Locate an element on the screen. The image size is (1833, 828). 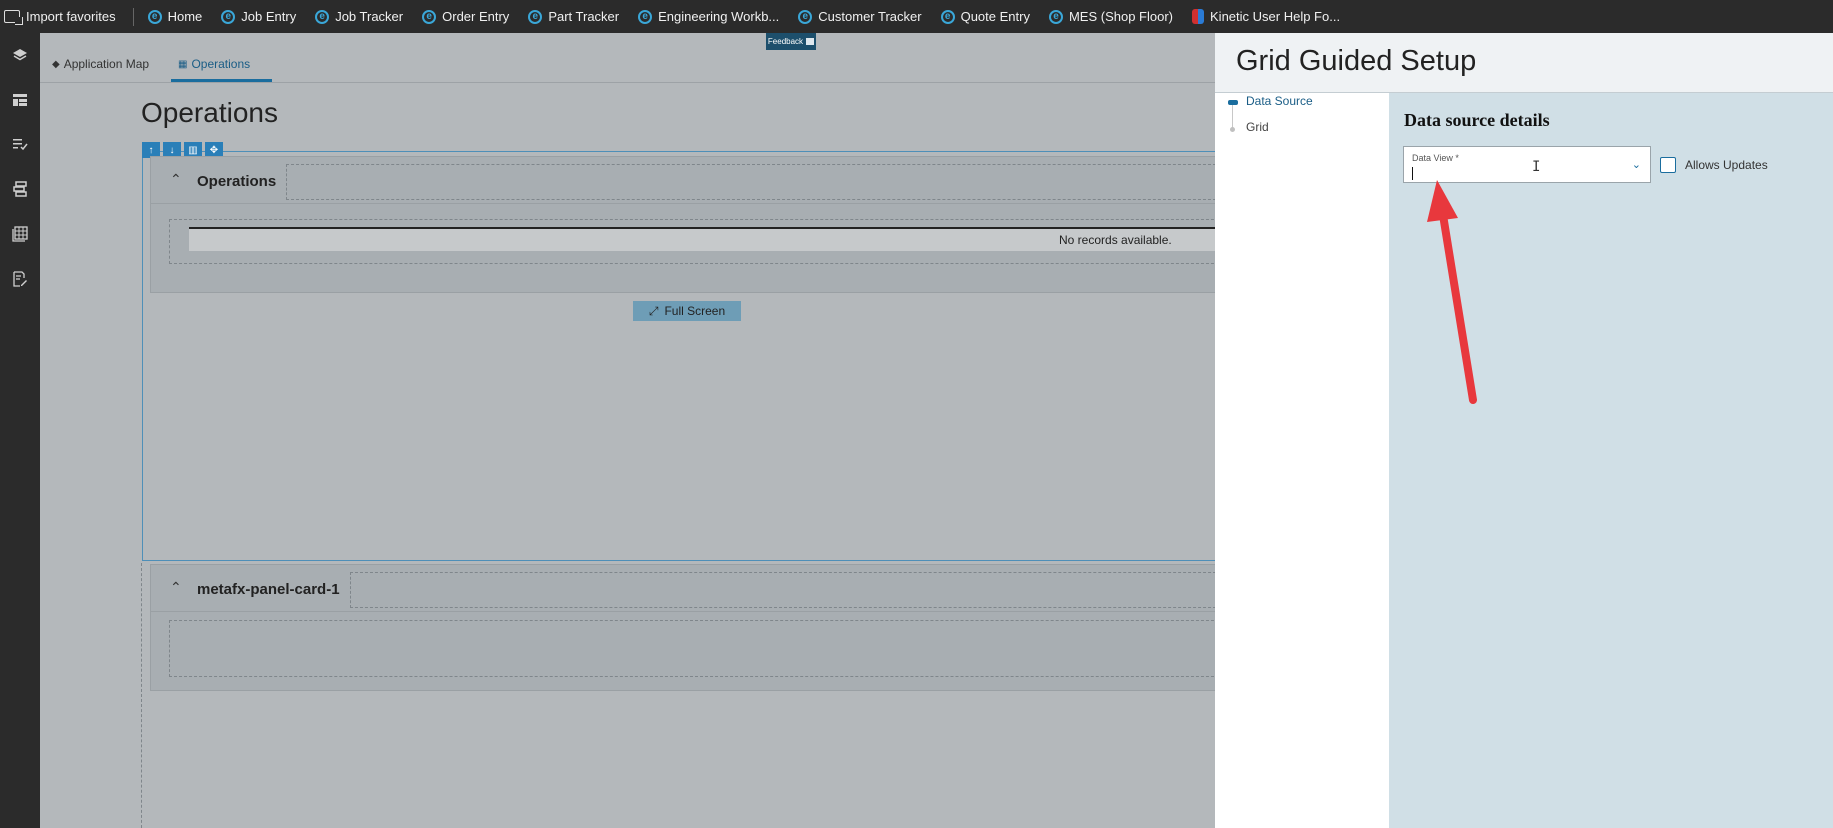
tab-application-map: ◆ Application Map is located at coordinates (100, 64).